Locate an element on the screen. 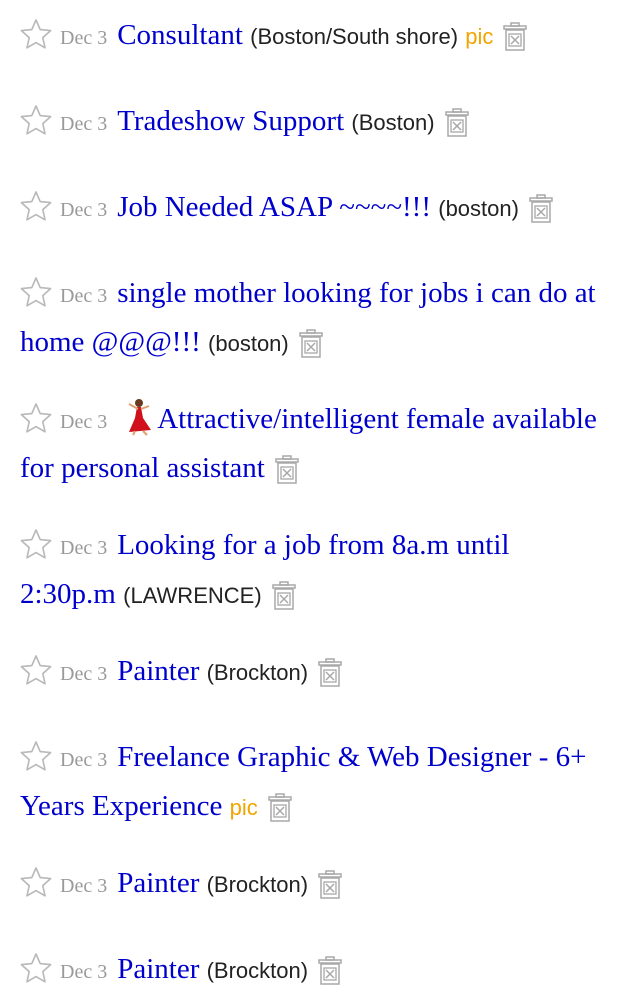  listing-title-link: Job Needed ASAP ~~~~!!! is located at coordinates (274, 207).